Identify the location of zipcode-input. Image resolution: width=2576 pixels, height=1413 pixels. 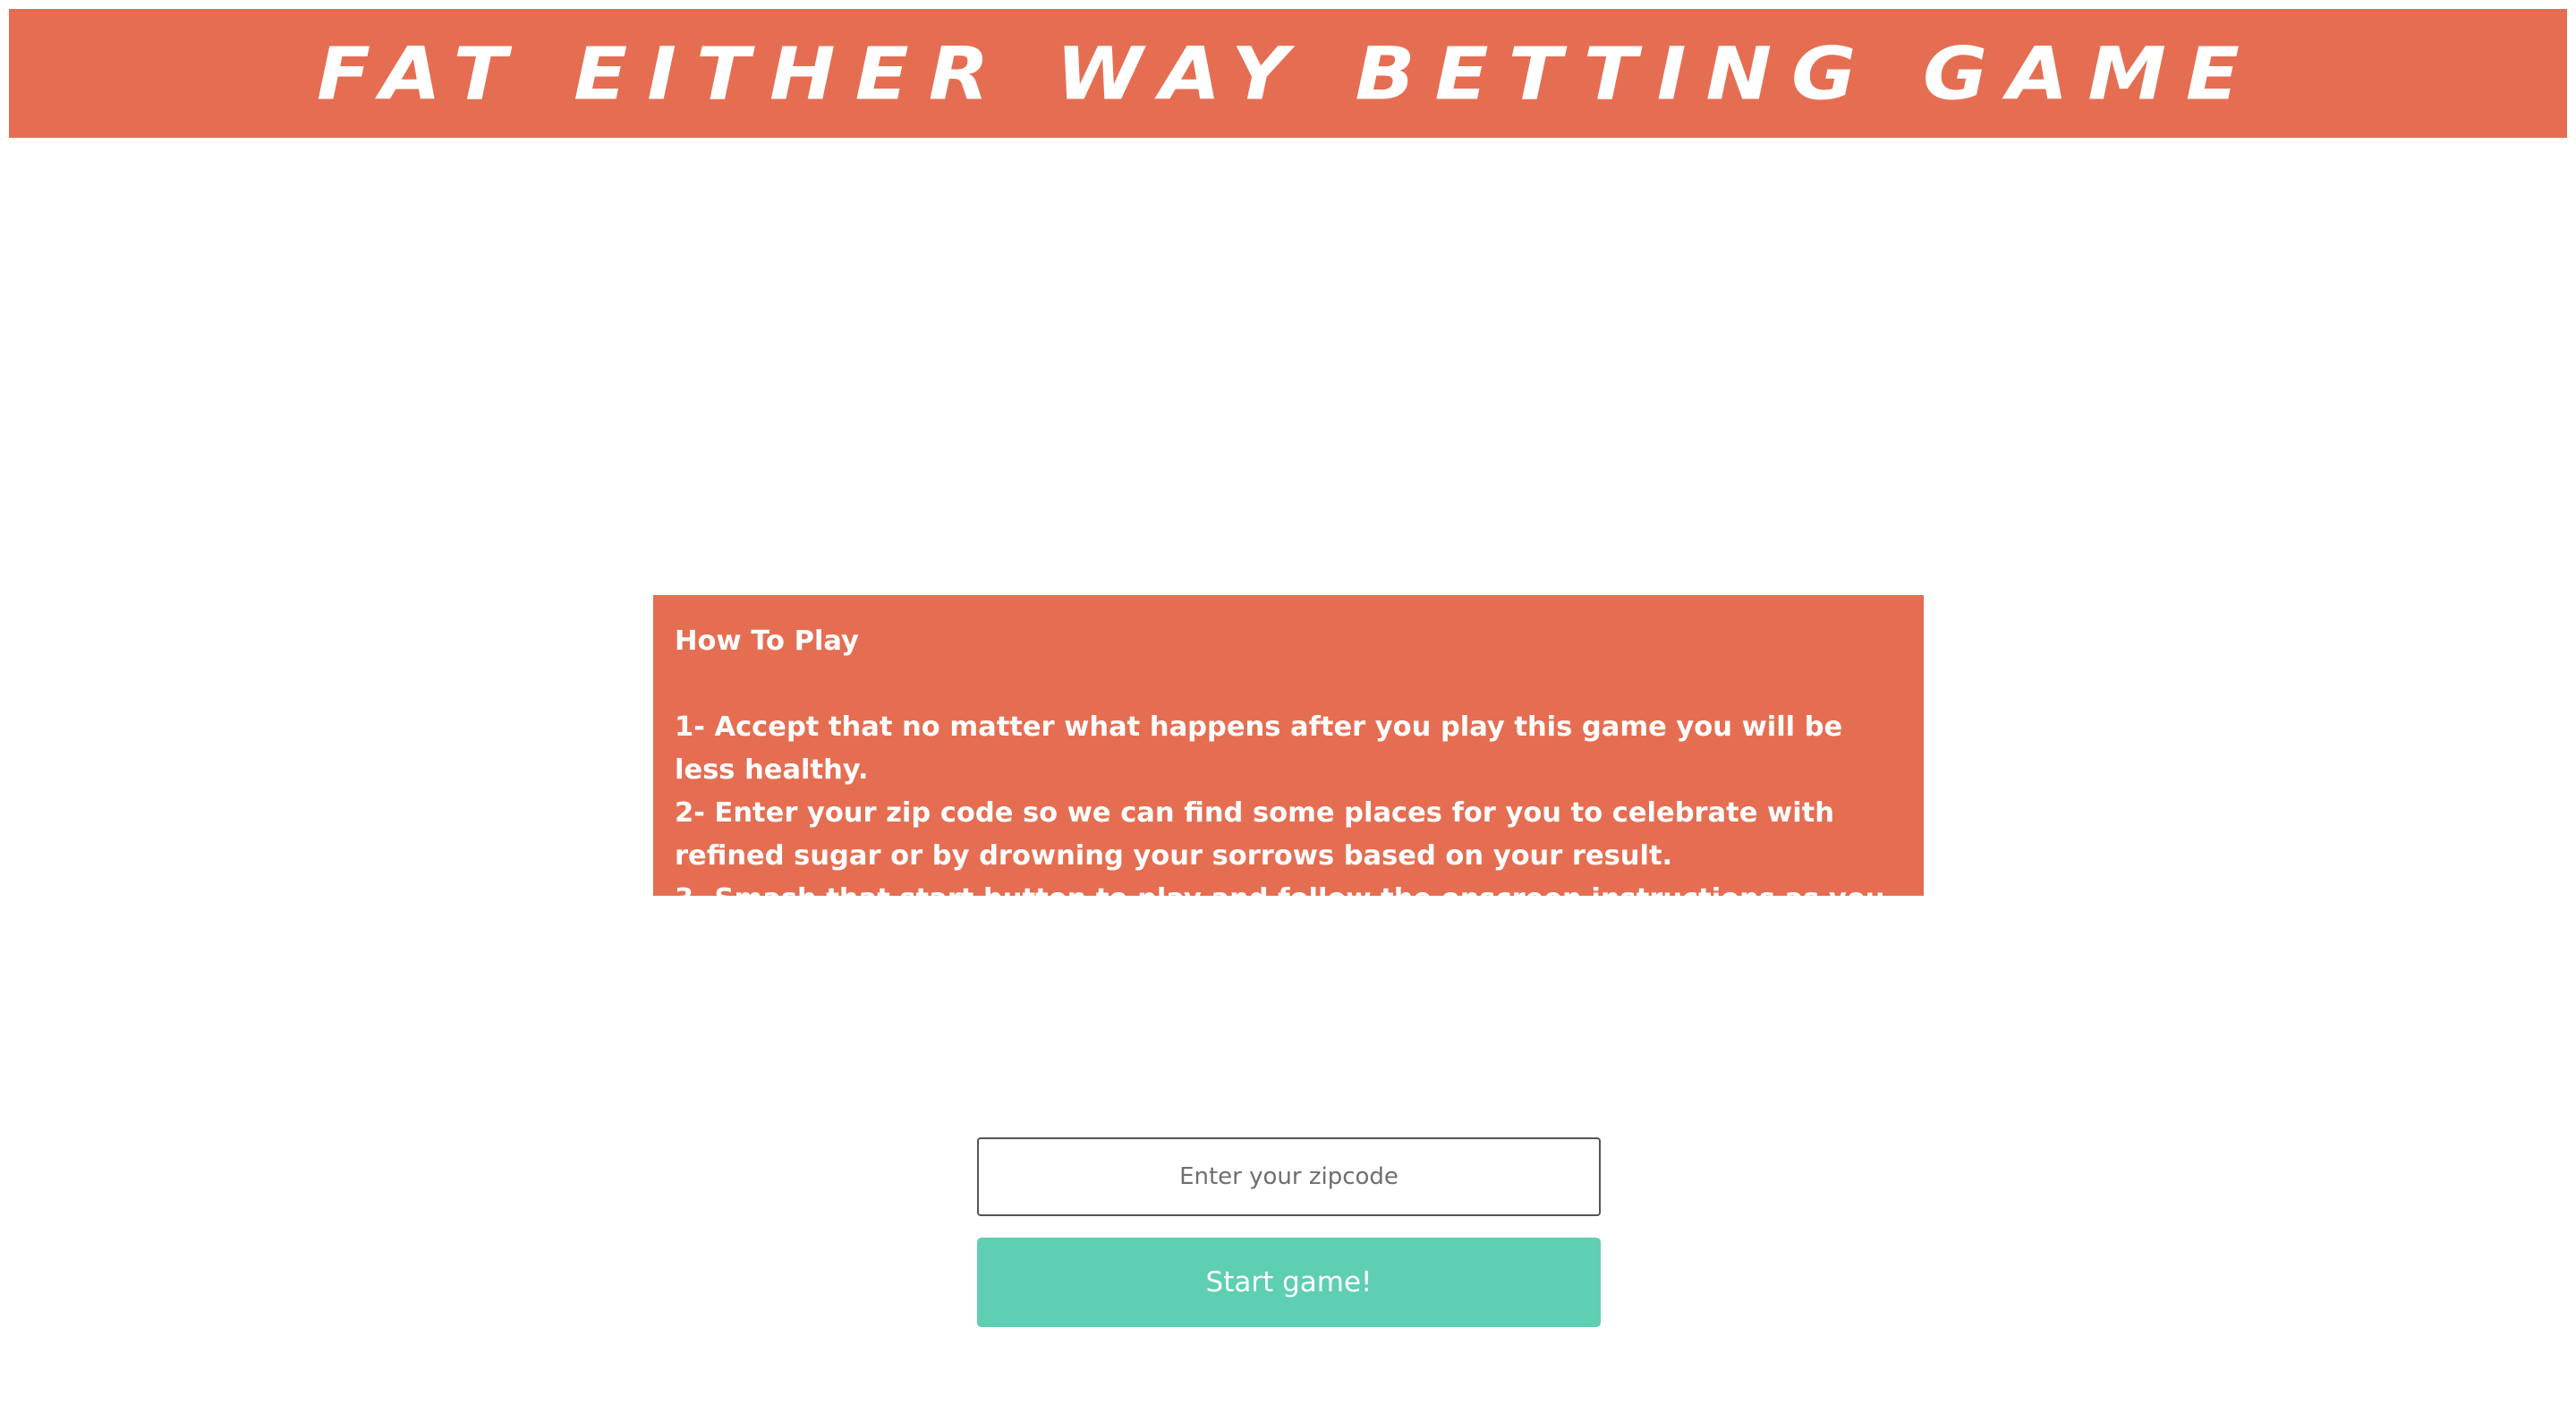
(1289, 1176).